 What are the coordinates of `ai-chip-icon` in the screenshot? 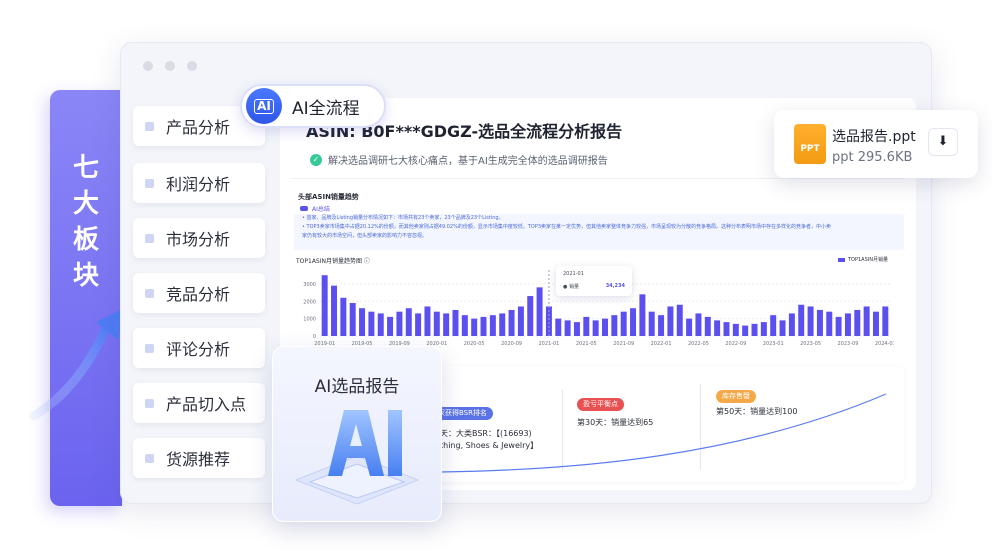 It's located at (304, 208).